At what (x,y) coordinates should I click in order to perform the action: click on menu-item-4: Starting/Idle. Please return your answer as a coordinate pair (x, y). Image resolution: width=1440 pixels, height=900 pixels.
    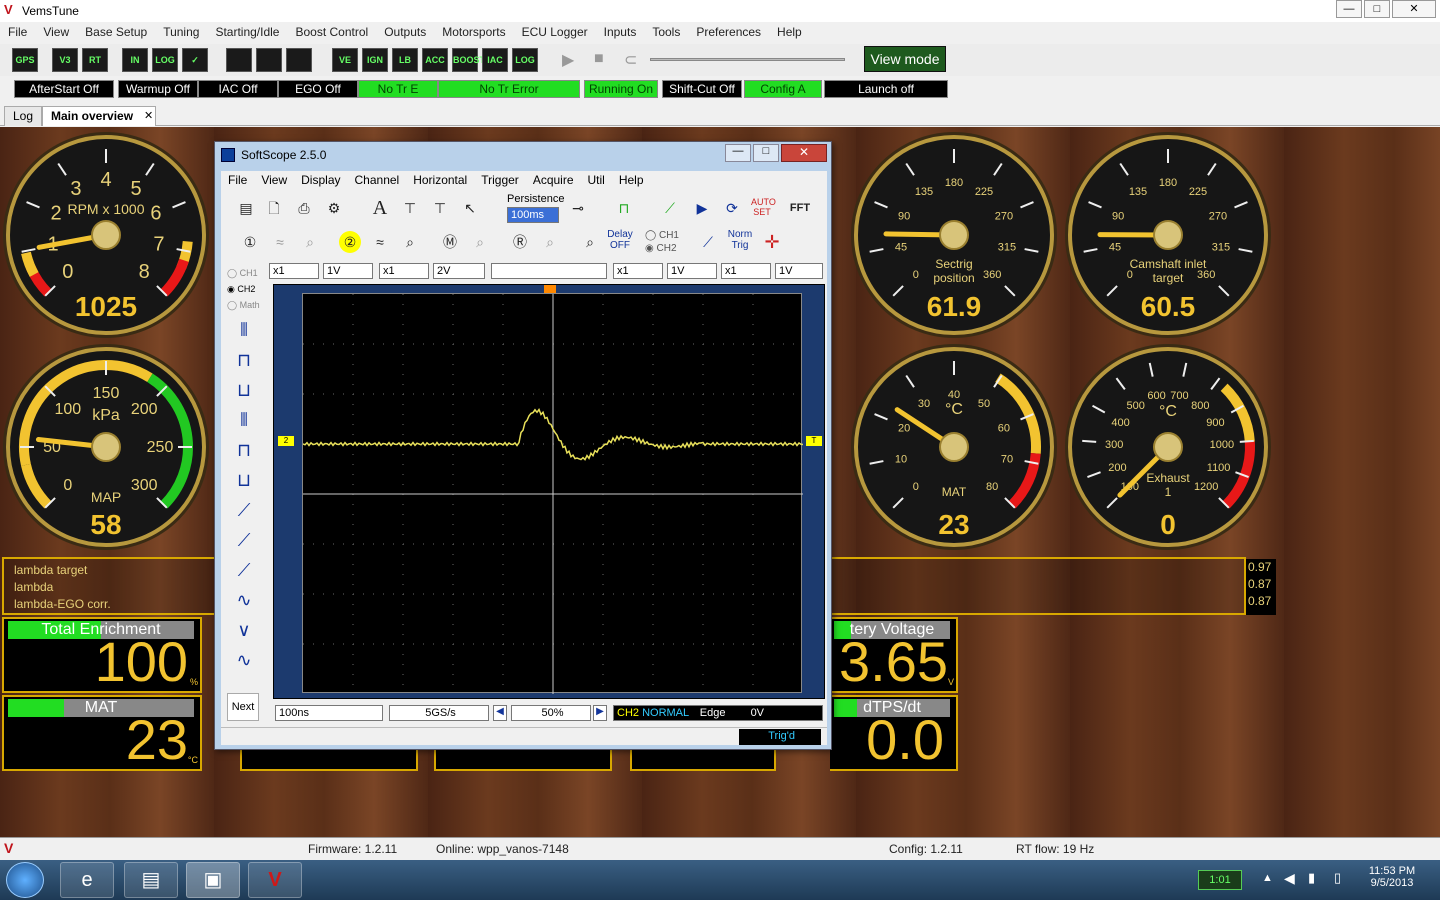
    Looking at the image, I should click on (247, 32).